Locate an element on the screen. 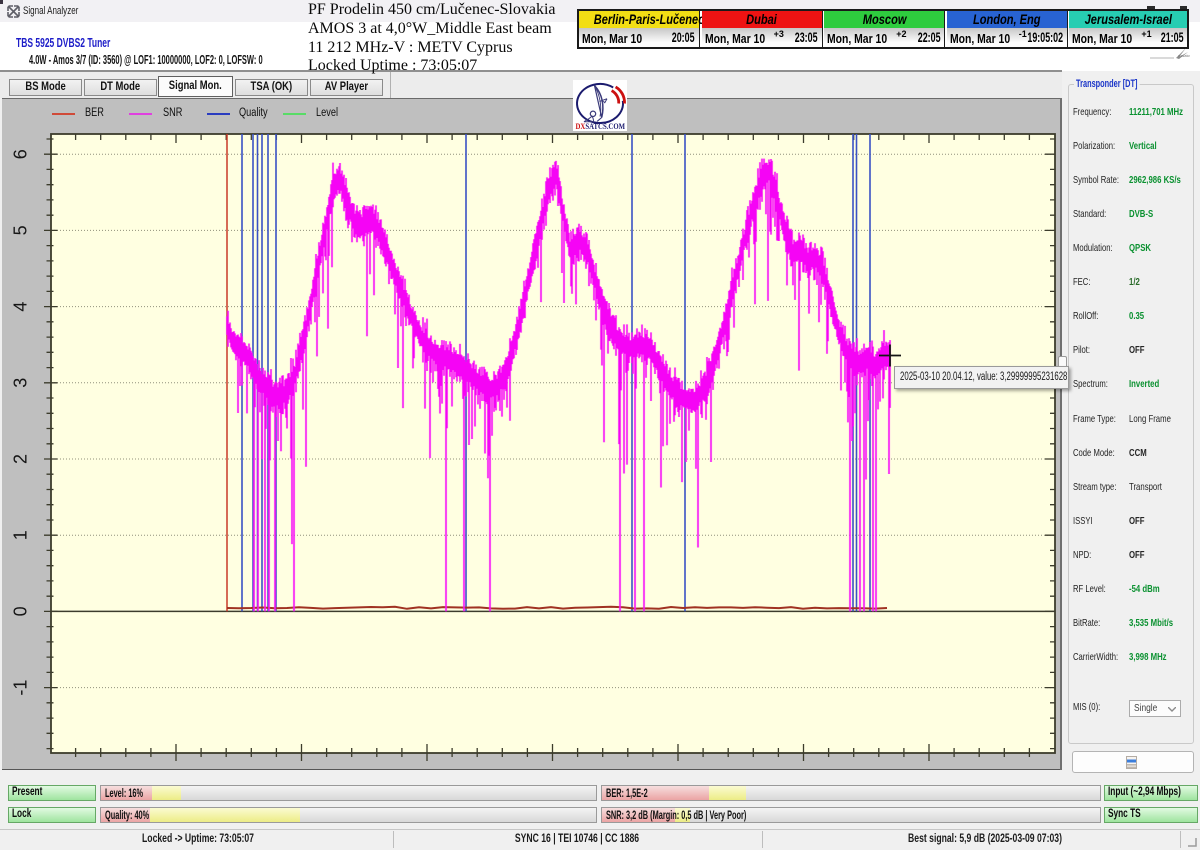 Image resolution: width=1200 pixels, height=850 pixels. svg-text: 6 is located at coordinates (21, 154).